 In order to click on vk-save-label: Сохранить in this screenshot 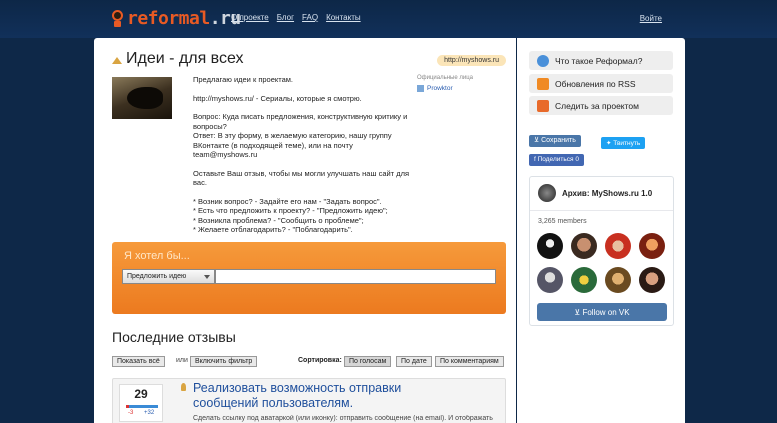, I will do `click(558, 140)`.